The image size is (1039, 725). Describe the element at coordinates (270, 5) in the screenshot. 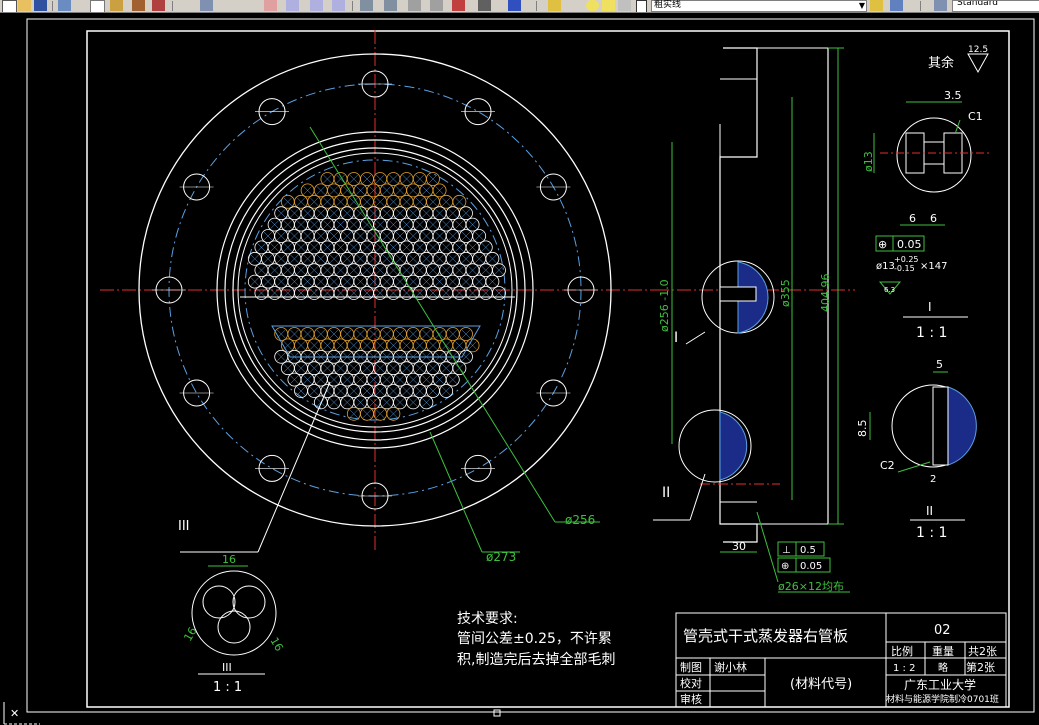

I see `pan-icon` at that location.